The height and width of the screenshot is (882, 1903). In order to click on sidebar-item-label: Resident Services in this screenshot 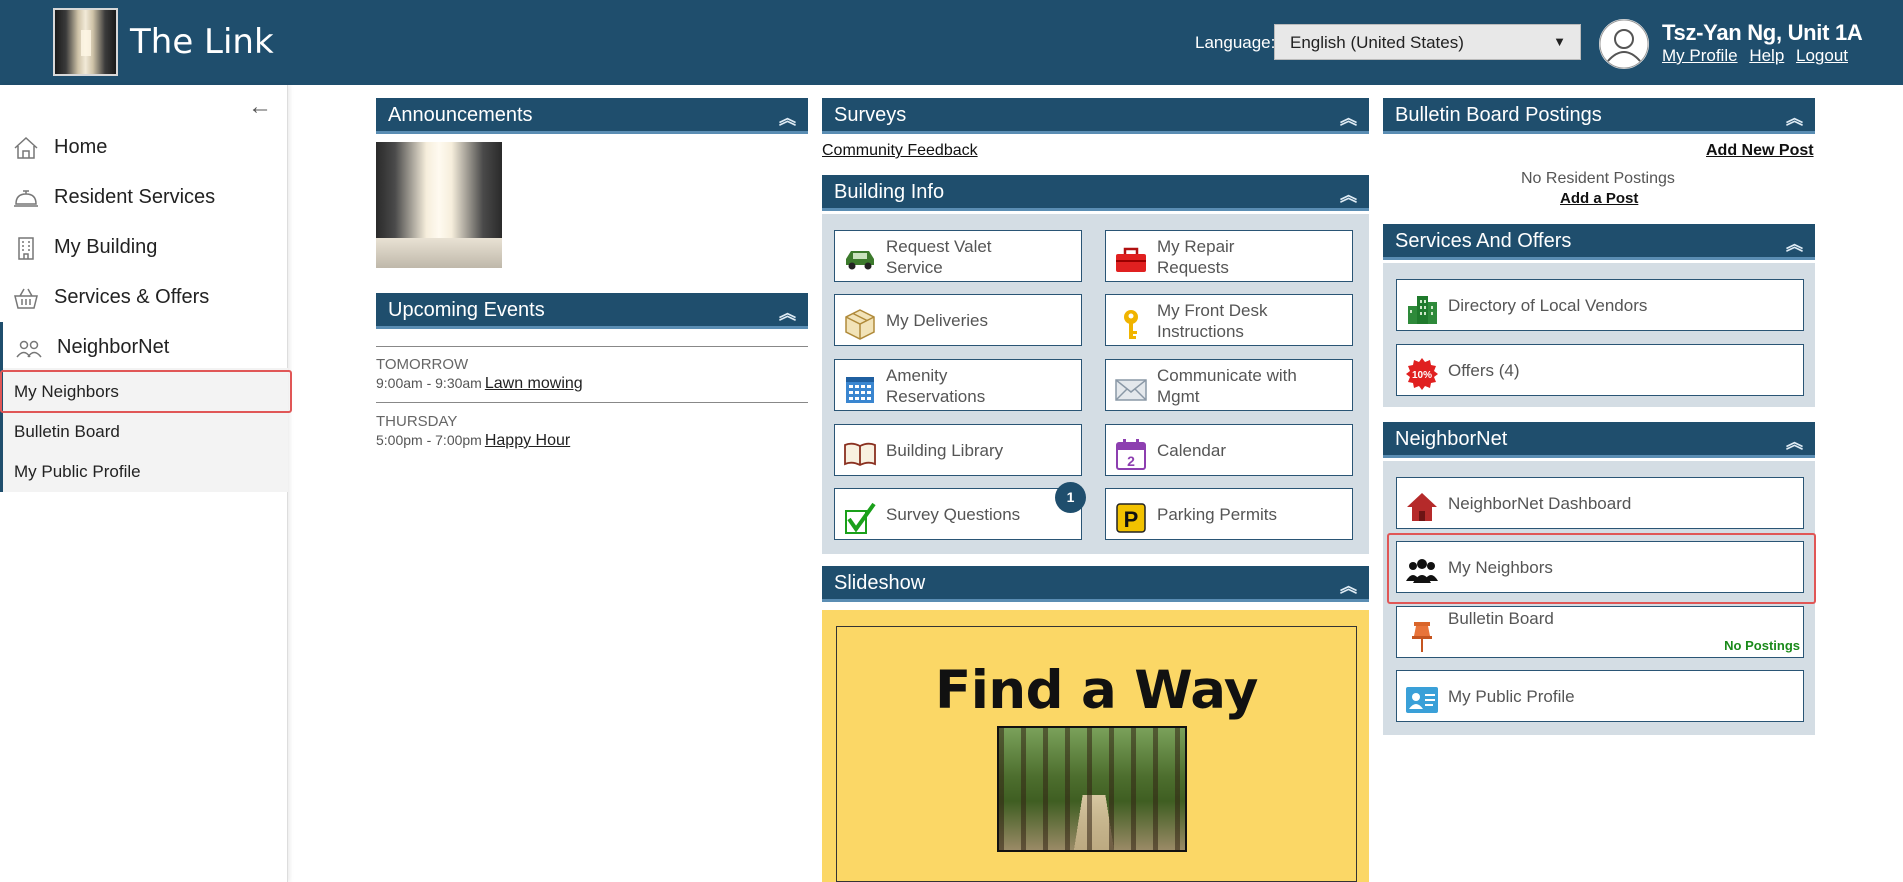, I will do `click(135, 197)`.